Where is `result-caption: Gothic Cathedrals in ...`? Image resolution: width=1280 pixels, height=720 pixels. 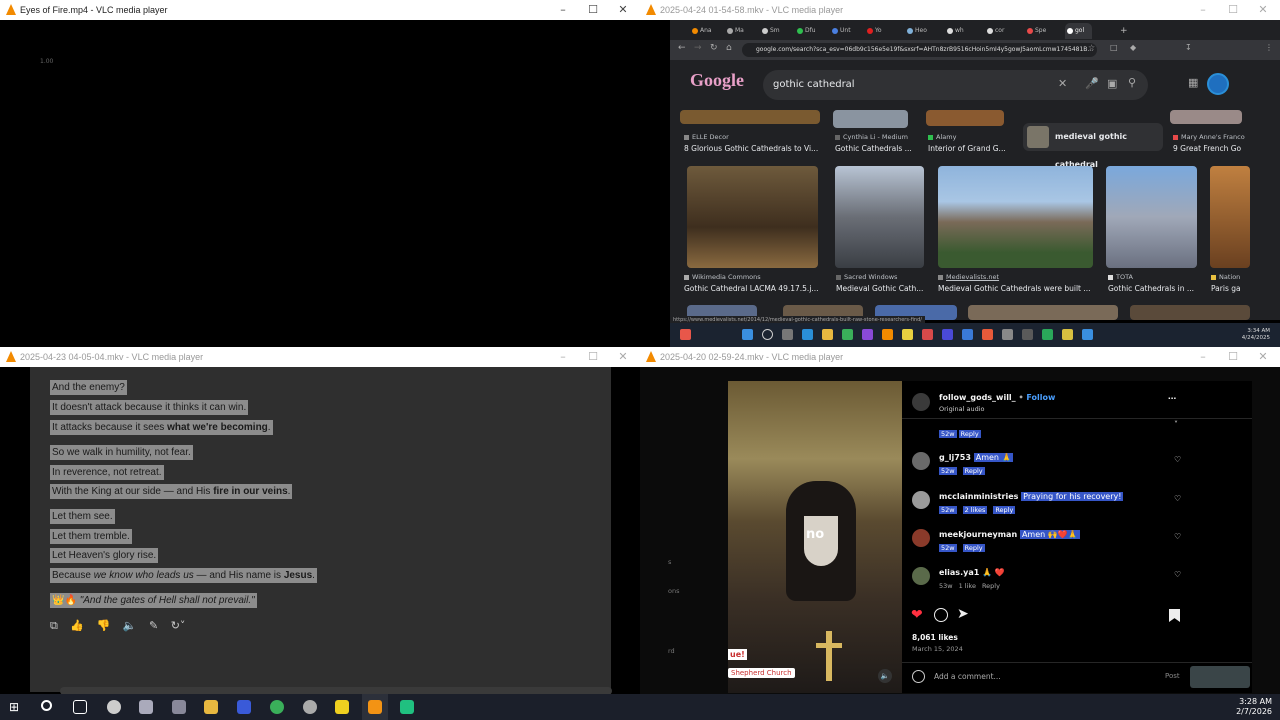
result-caption: Gothic Cathedrals in ... is located at coordinates (1155, 288).